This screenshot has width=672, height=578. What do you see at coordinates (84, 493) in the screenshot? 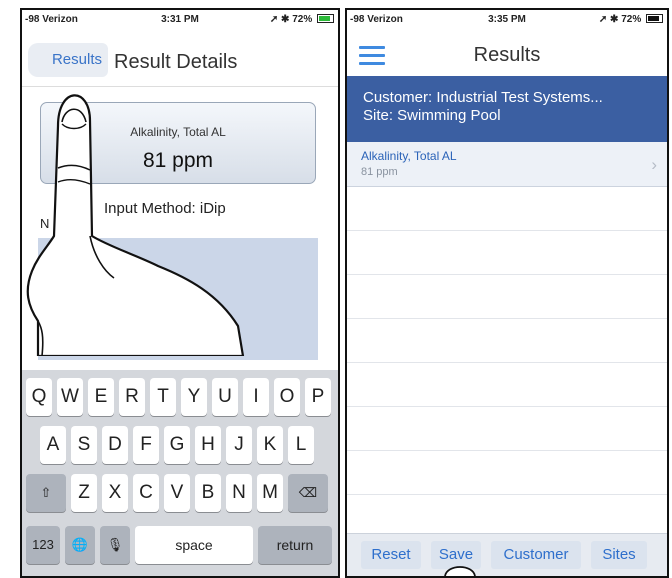
I see `key-z: Z` at bounding box center [84, 493].